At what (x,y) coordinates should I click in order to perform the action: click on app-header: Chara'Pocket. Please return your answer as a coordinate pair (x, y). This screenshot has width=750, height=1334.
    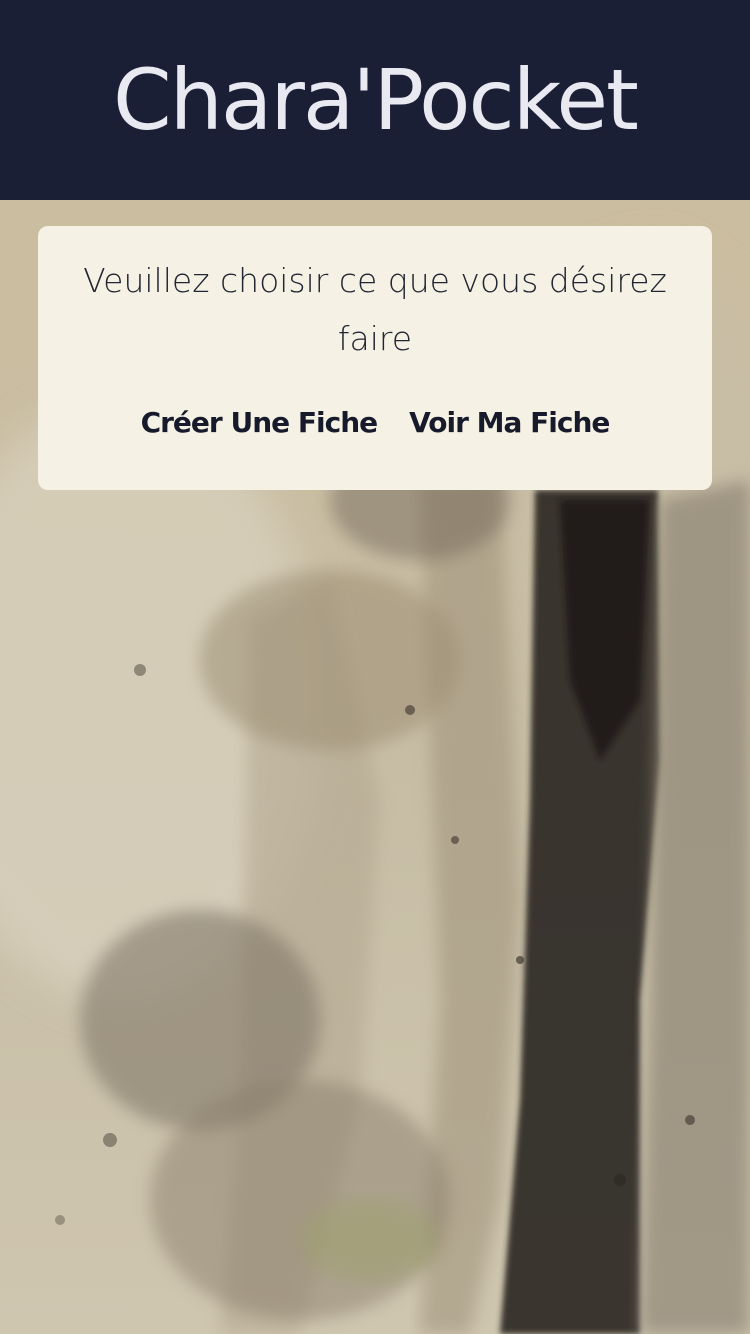
    Looking at the image, I should click on (375, 100).